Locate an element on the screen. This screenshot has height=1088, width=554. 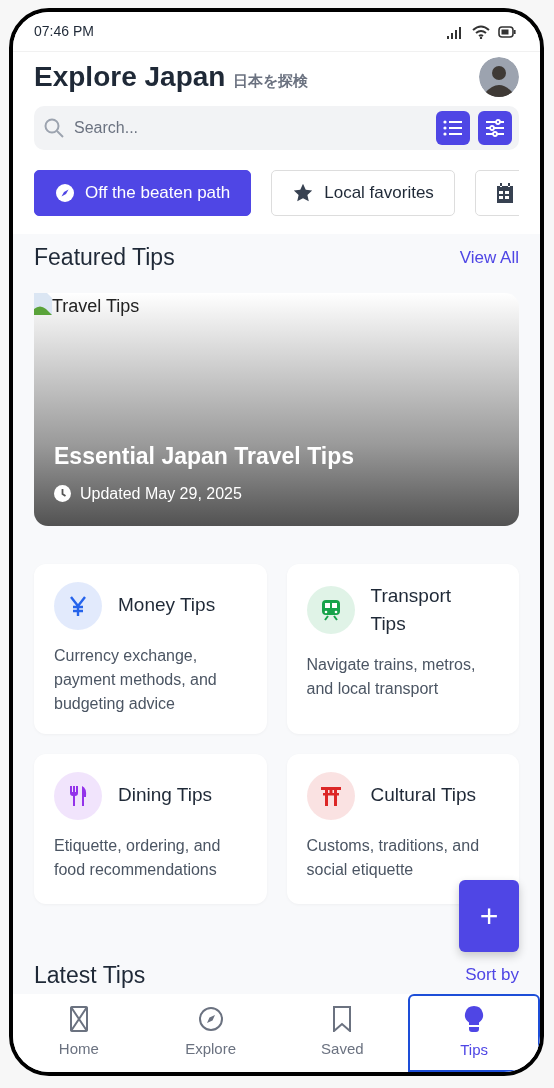
section-heading: Featured Tips is located at coordinates (104, 257).